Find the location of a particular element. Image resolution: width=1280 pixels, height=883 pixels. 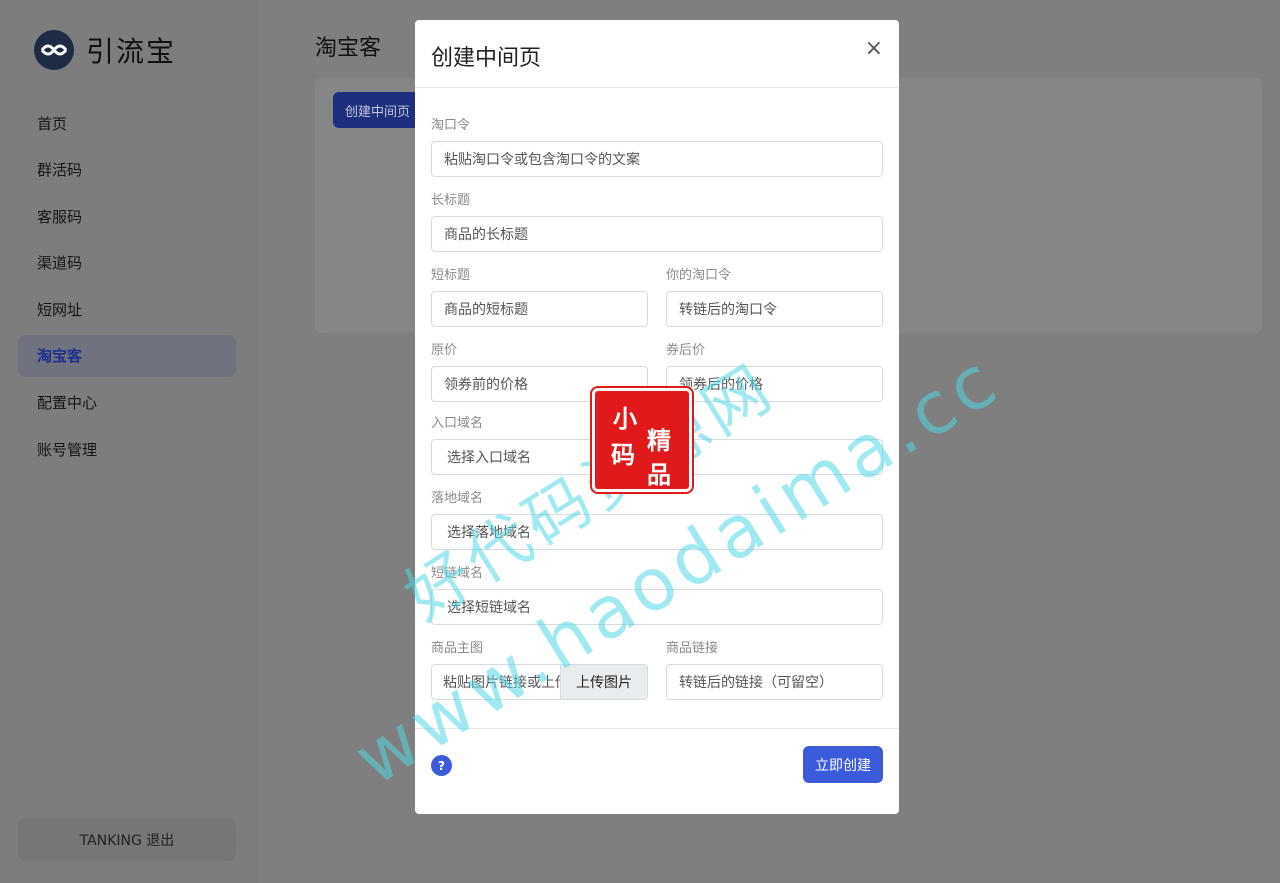

landing-domain-select: 选择落地域名 is located at coordinates (657, 532).